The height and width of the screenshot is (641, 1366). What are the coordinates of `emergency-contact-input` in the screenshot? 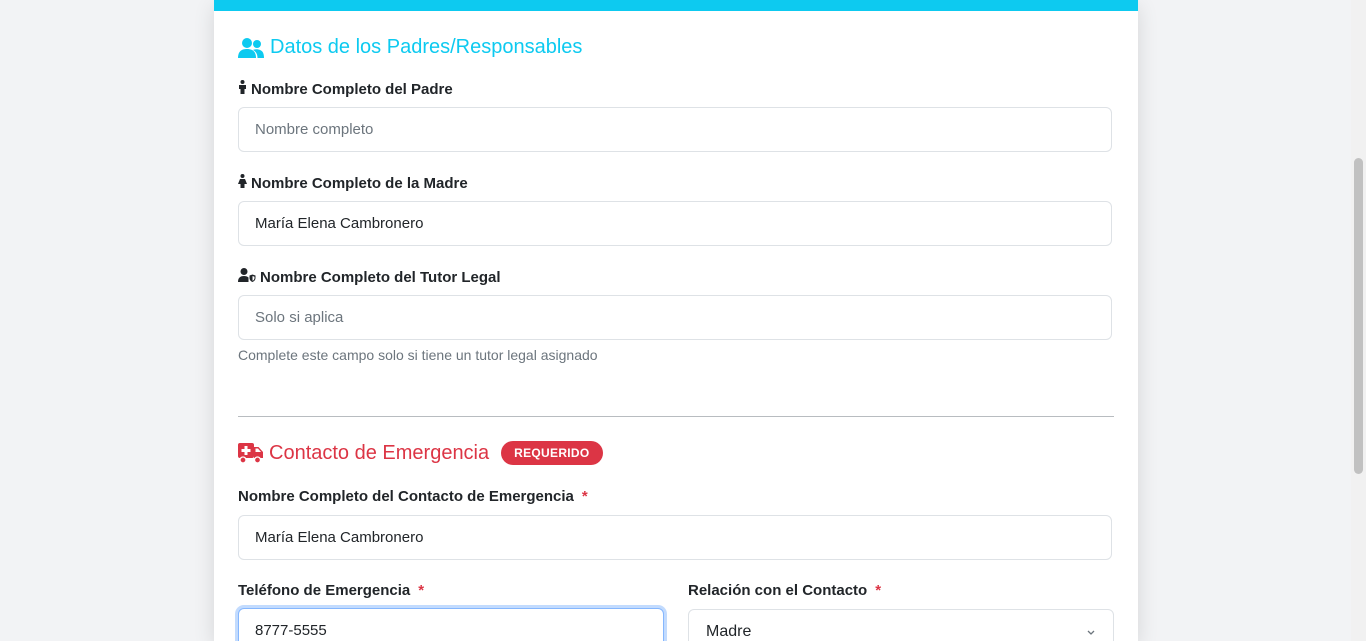 It's located at (675, 537).